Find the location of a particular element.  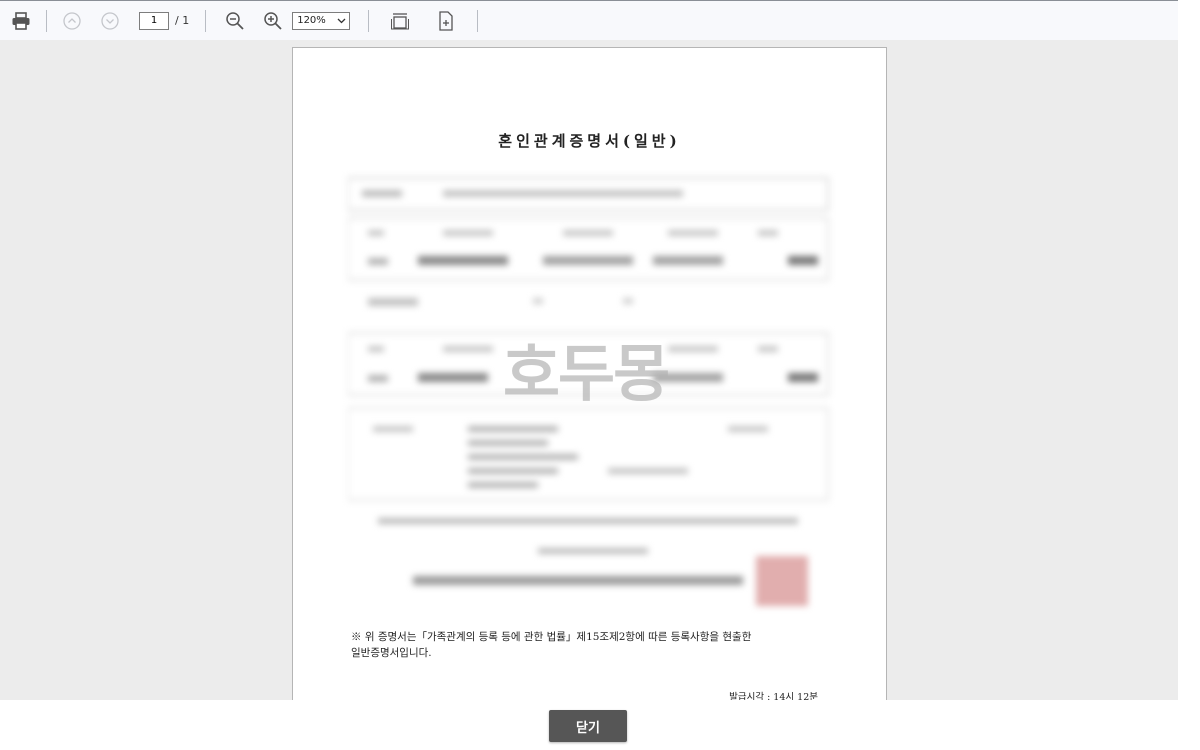

print-icon is located at coordinates (21, 20).